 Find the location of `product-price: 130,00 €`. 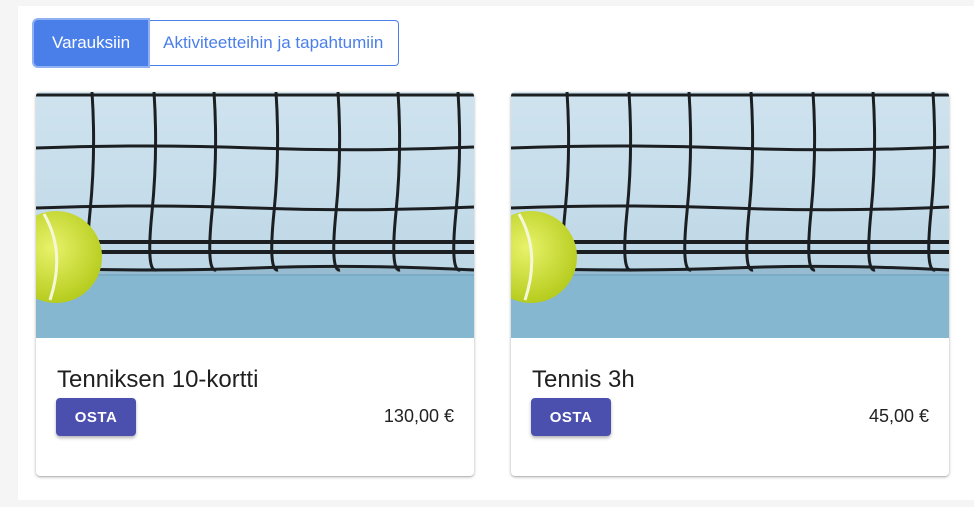

product-price: 130,00 € is located at coordinates (418, 416).